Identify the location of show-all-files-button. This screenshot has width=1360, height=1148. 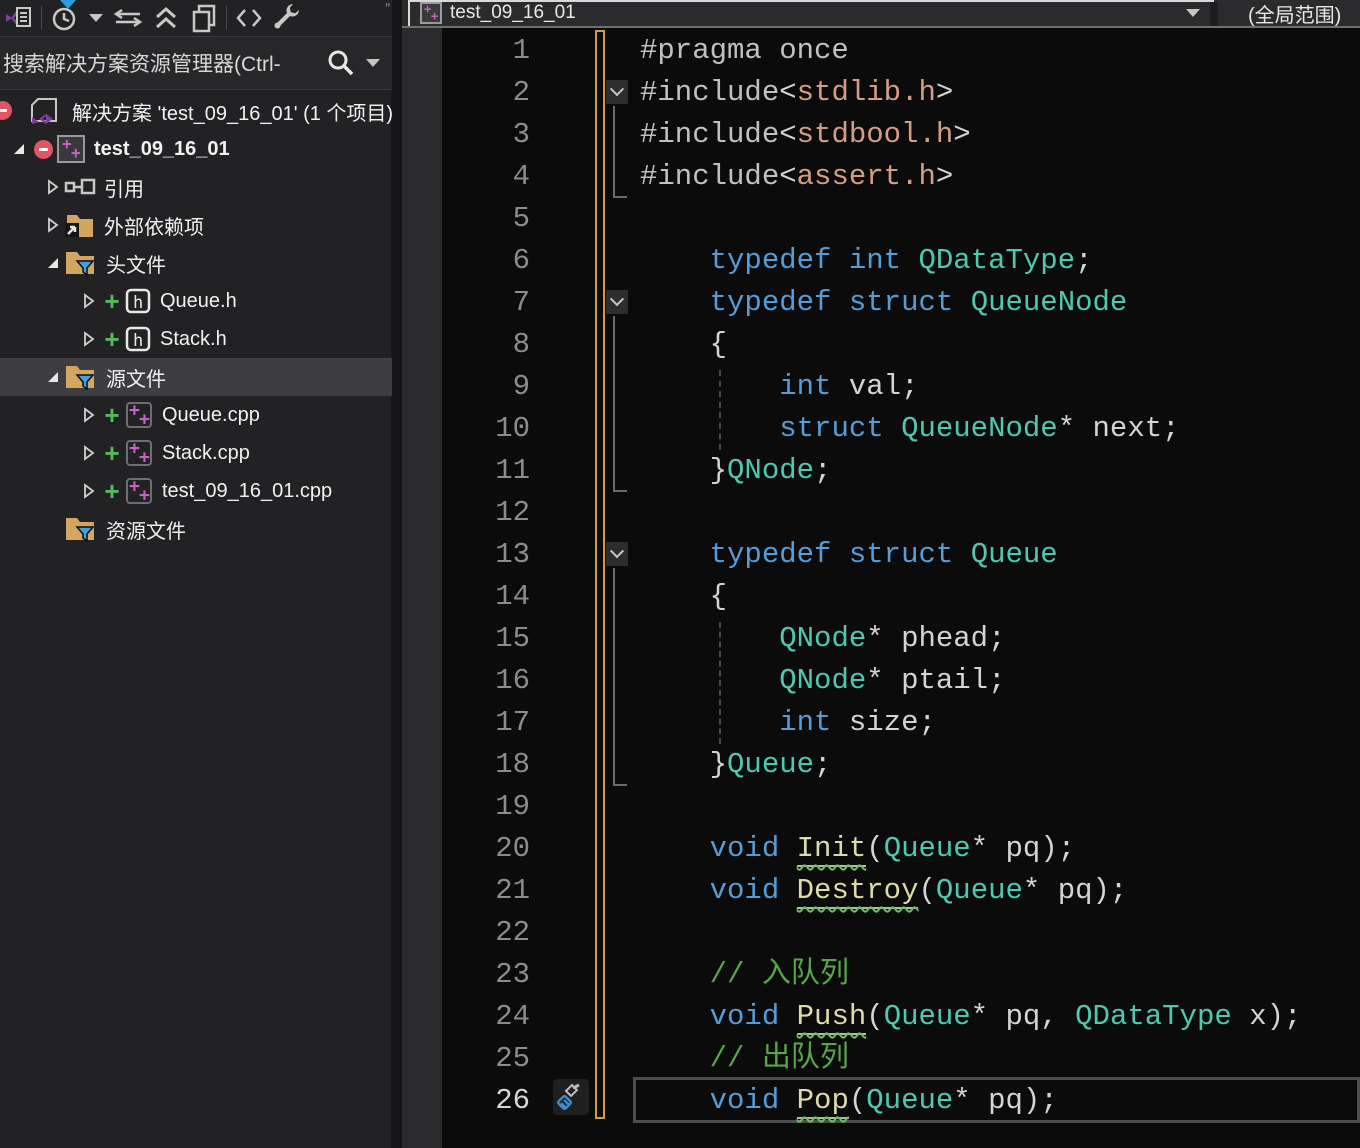
(204, 18).